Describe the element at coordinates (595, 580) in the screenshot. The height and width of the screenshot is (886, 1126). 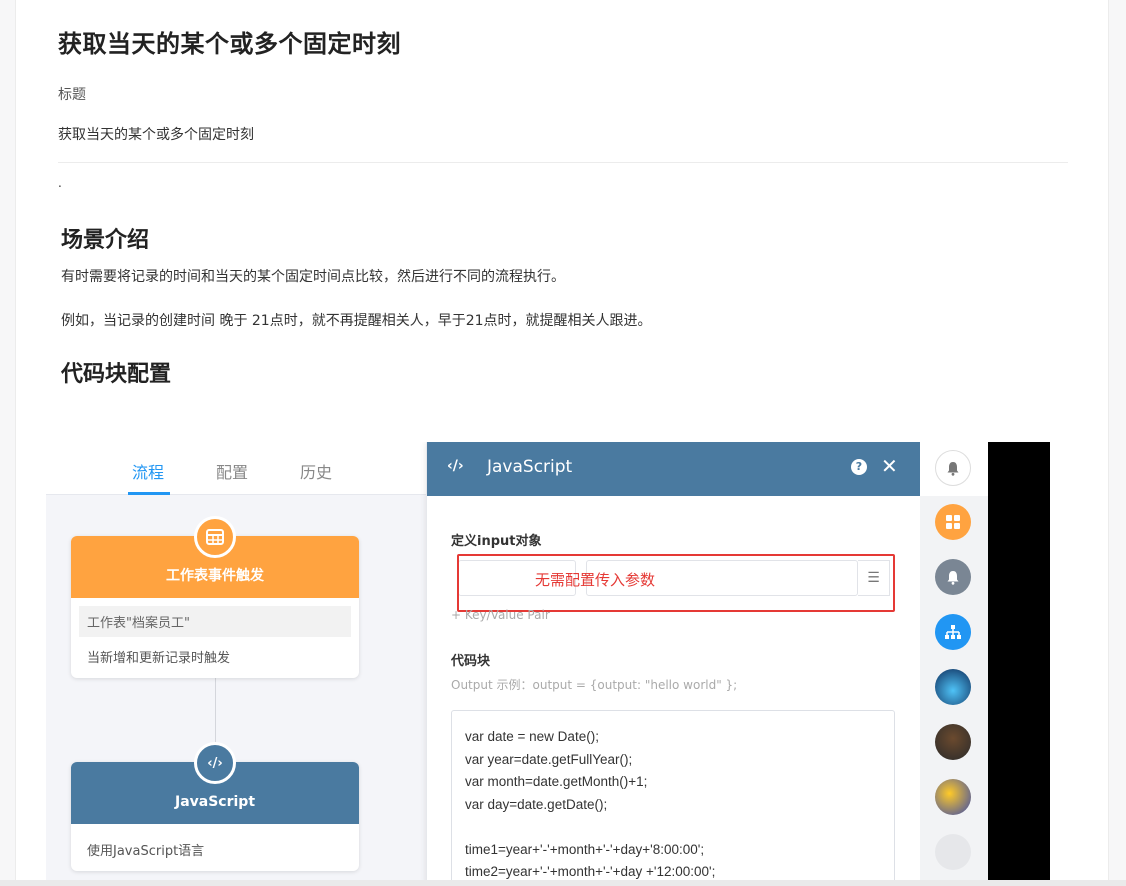
I see `annotation-text: 无需配置传入参数` at that location.